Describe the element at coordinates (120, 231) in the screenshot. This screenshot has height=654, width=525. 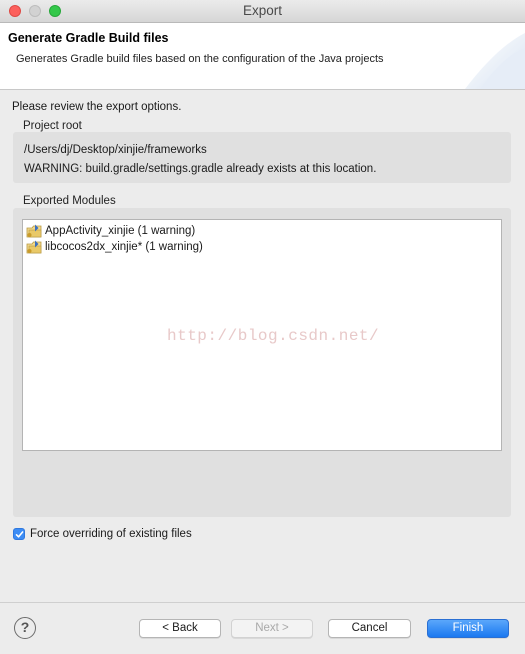
I see `module-label: AppActivity_xinjie (1 warning)` at that location.